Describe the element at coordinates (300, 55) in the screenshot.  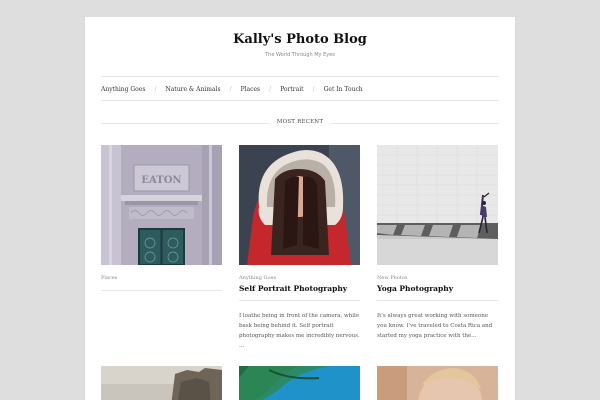
I see `site-tagline: The World Through My Eyes` at that location.